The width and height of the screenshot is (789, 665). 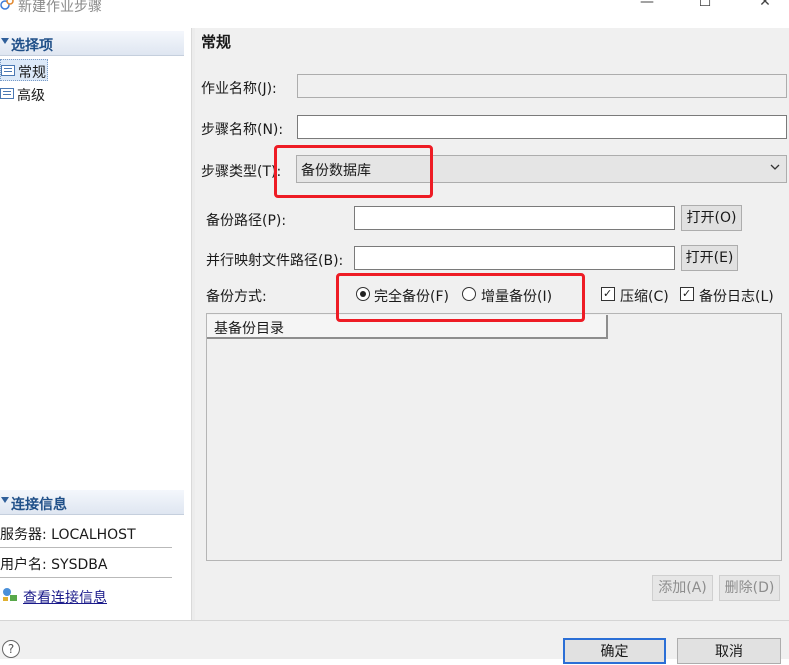 I want to click on job-name-field, so click(x=542, y=86).